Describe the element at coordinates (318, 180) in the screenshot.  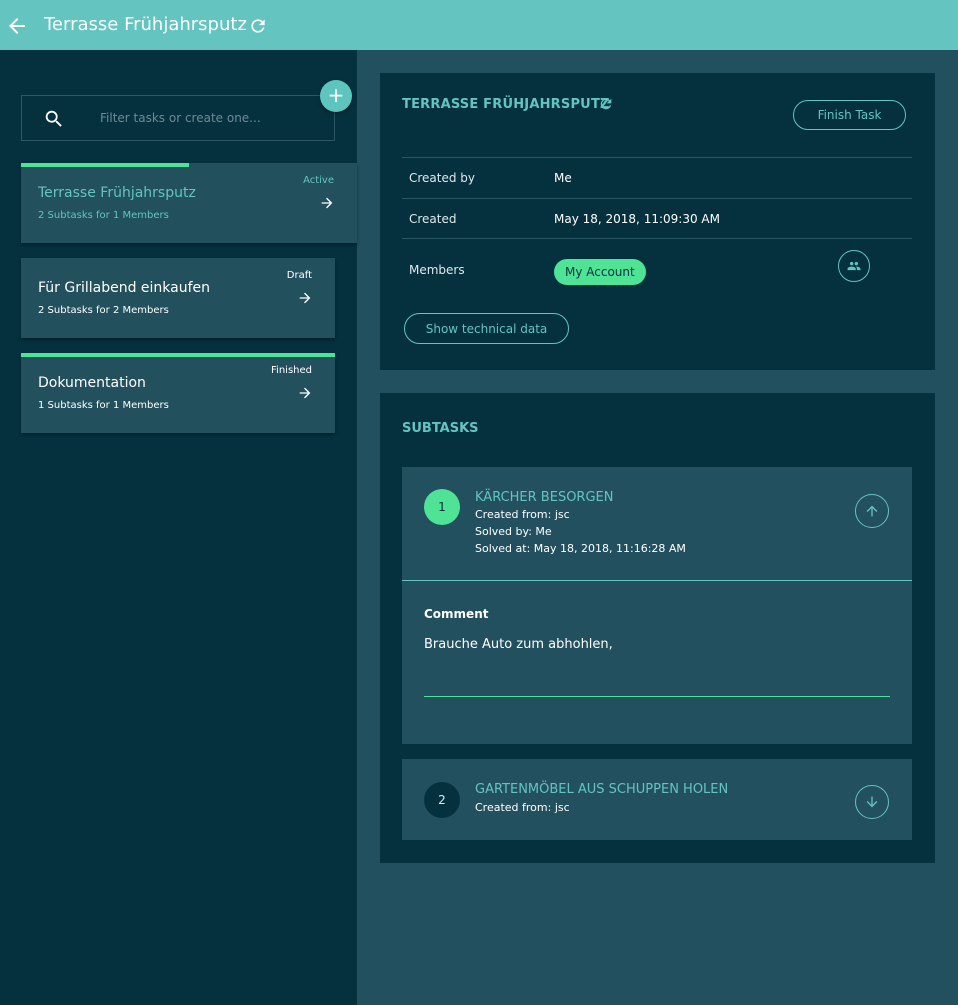
I see `task-status: Active` at that location.